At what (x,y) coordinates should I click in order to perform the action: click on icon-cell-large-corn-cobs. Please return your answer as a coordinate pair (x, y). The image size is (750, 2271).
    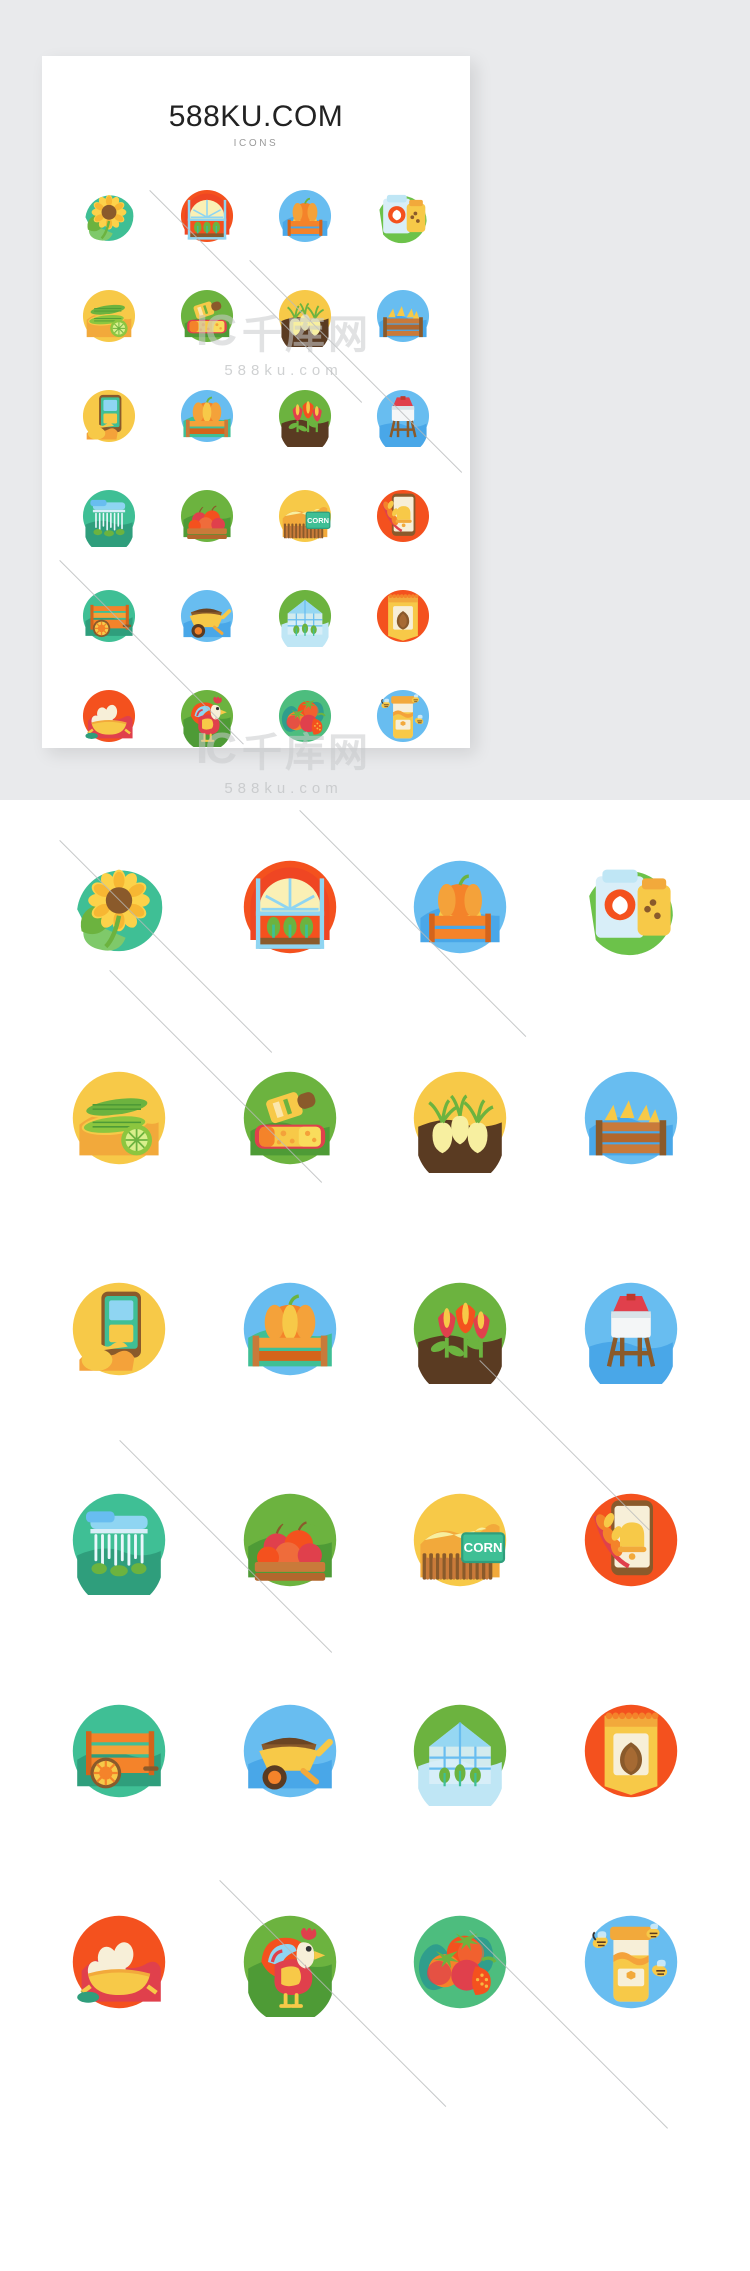
    Looking at the image, I should click on (119, 1120).